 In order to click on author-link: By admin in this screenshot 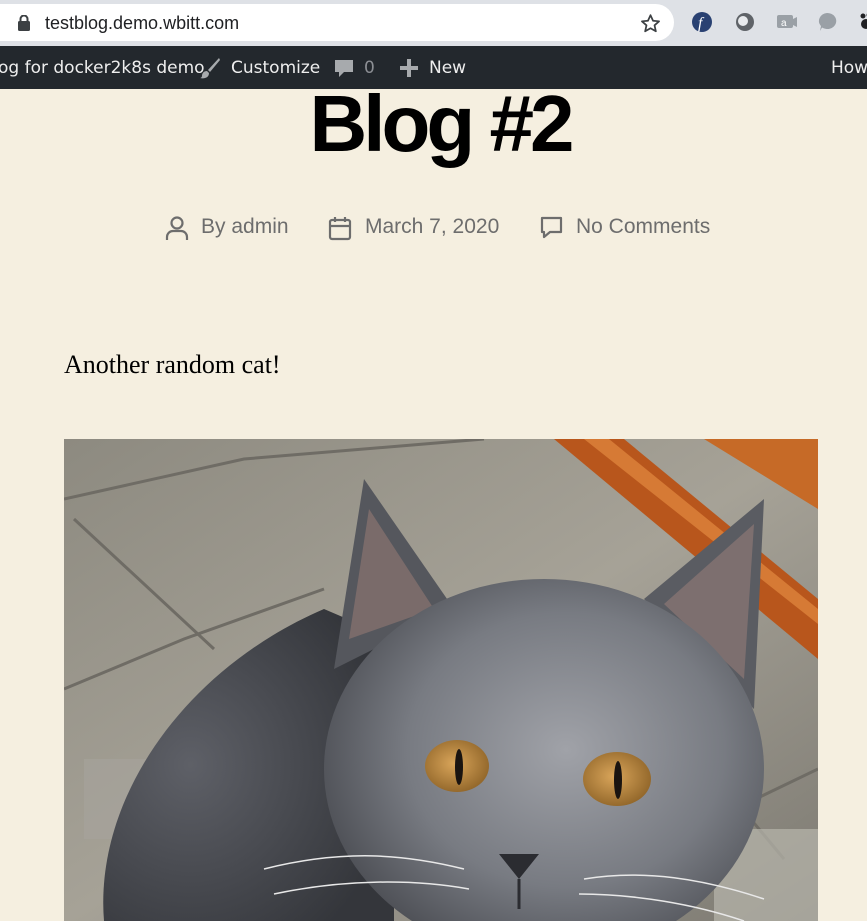, I will do `click(245, 227)`.